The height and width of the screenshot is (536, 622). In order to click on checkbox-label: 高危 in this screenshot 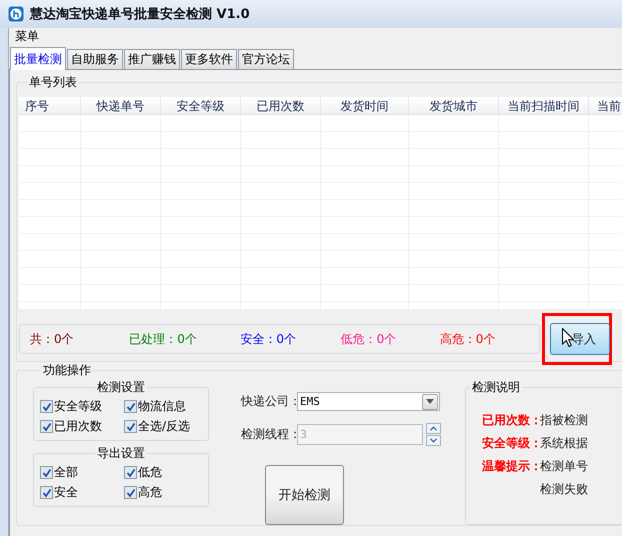, I will do `click(150, 492)`.